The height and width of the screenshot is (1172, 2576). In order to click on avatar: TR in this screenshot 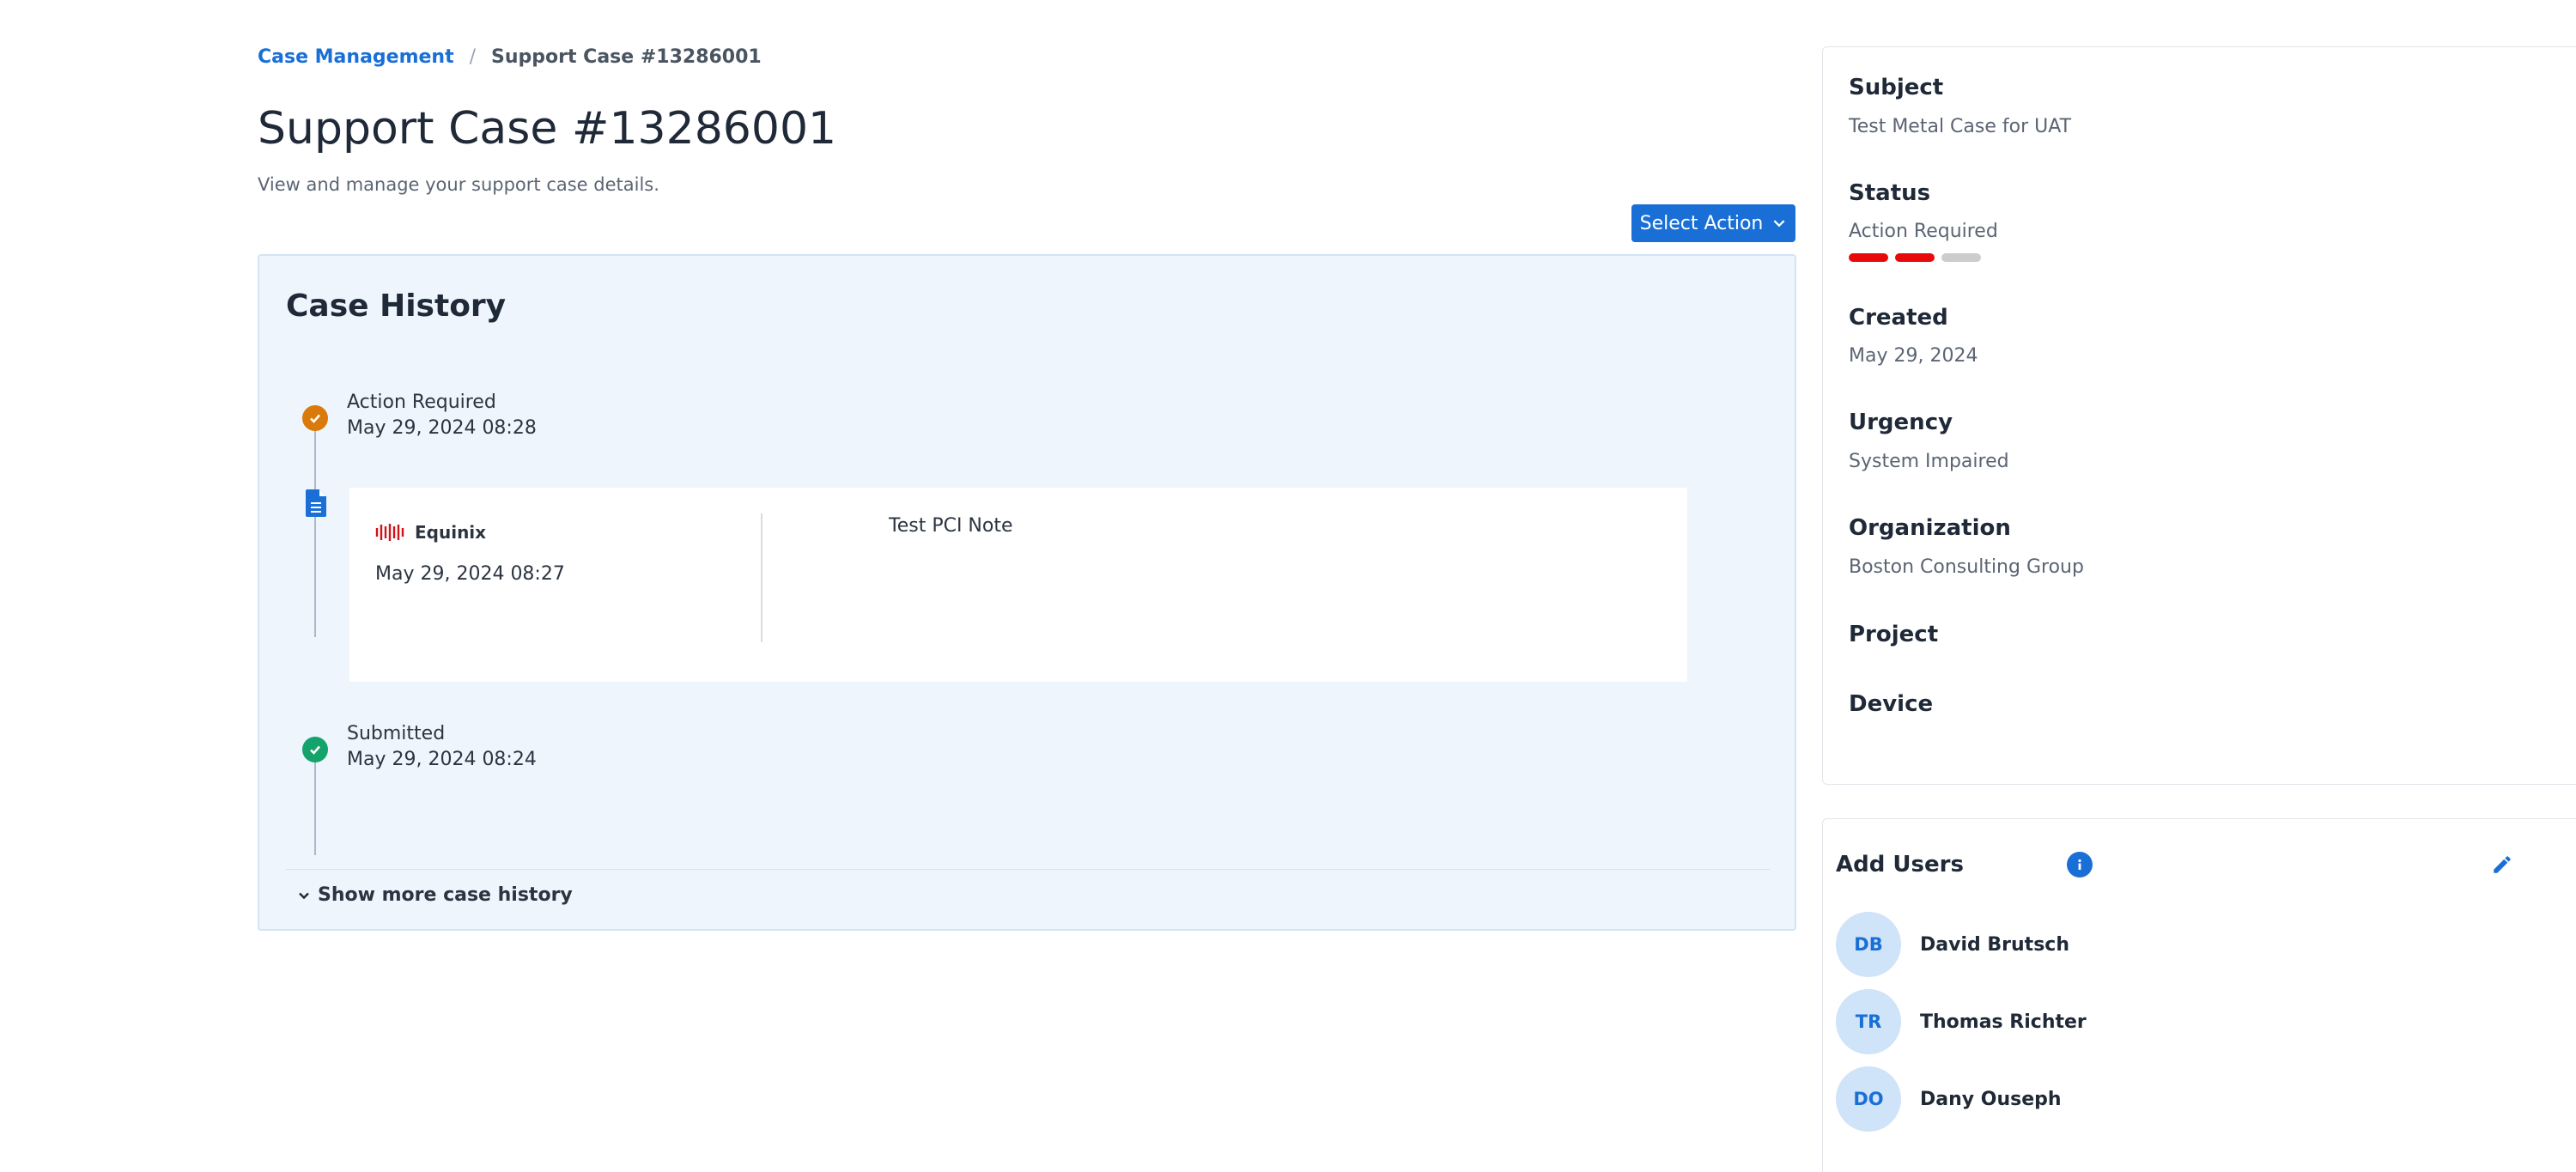, I will do `click(1868, 1021)`.